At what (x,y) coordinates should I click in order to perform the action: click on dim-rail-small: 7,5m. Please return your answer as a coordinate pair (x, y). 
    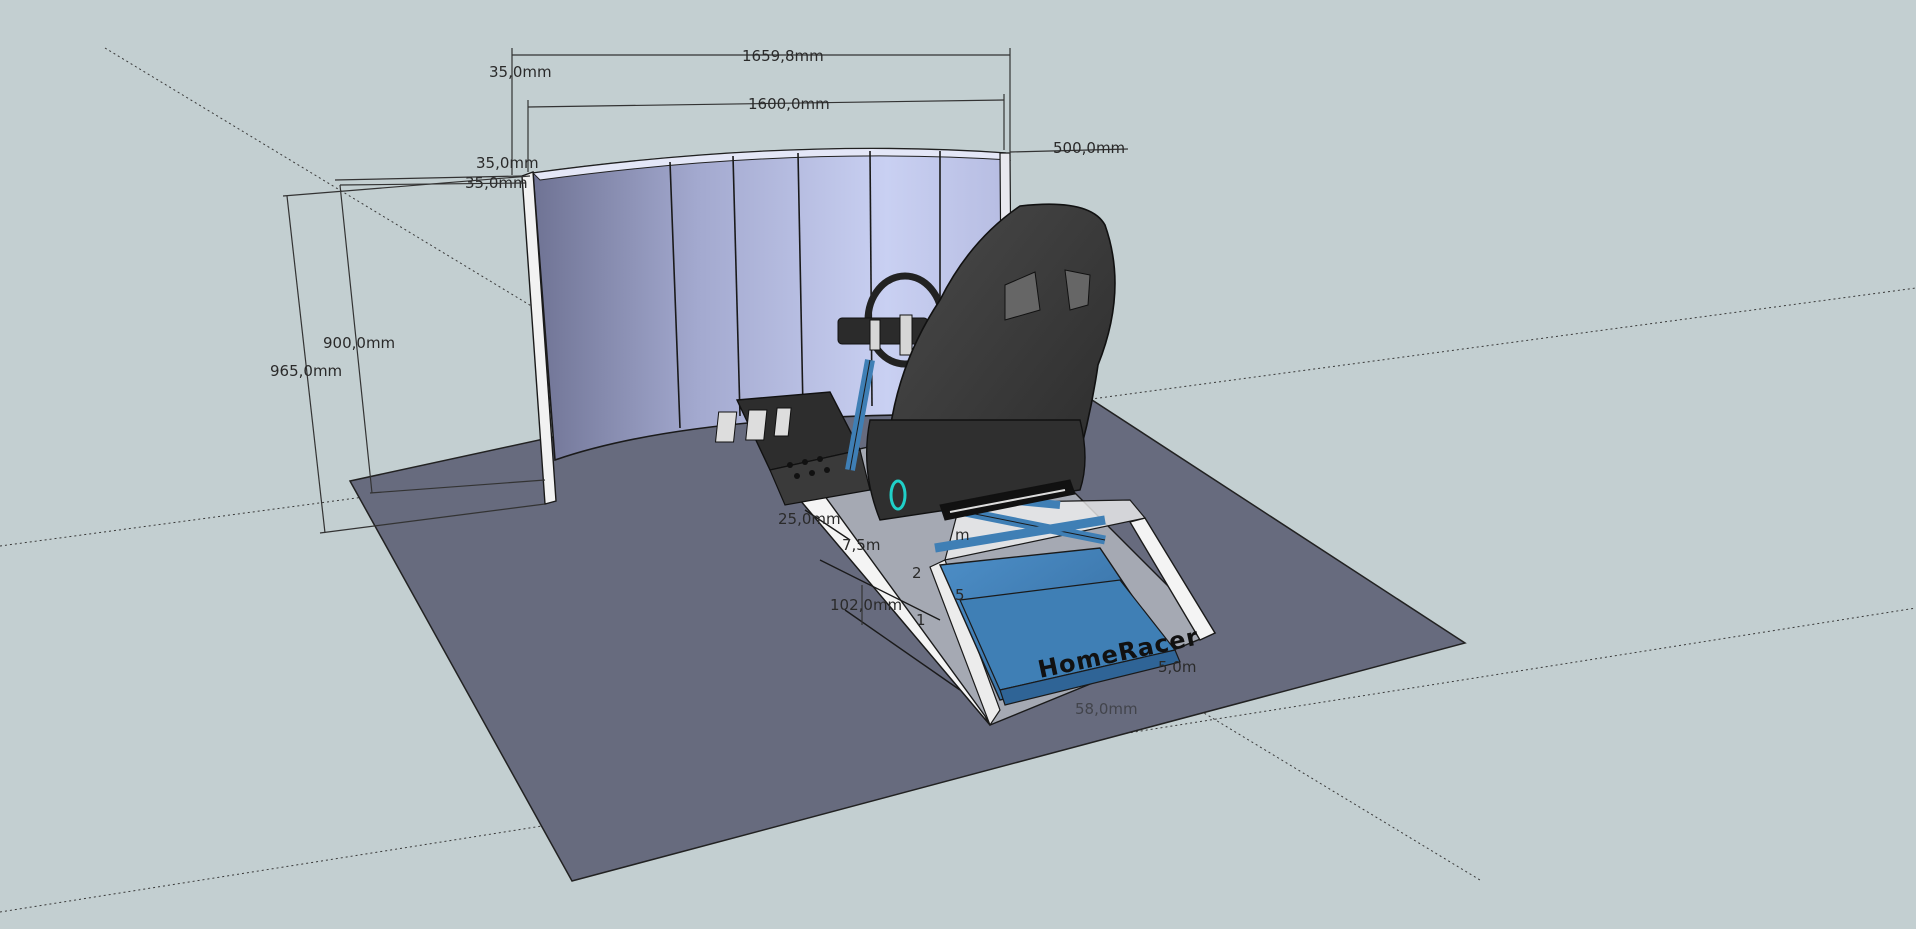
    Looking at the image, I should click on (861, 545).